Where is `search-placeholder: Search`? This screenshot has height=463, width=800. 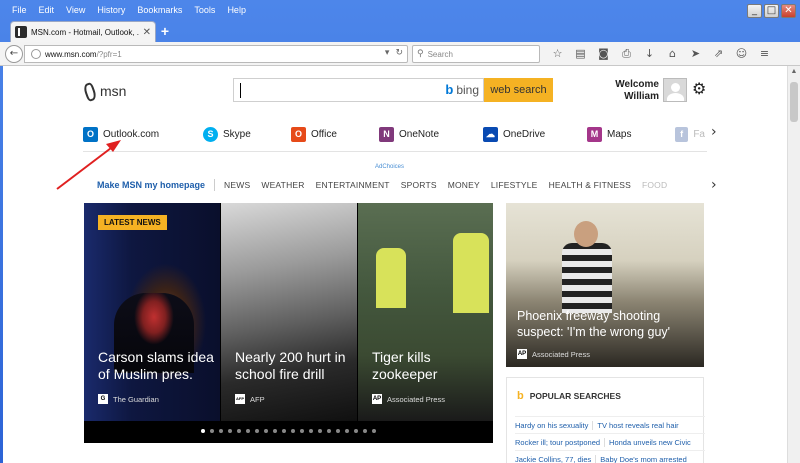
search-placeholder: Search is located at coordinates (440, 54).